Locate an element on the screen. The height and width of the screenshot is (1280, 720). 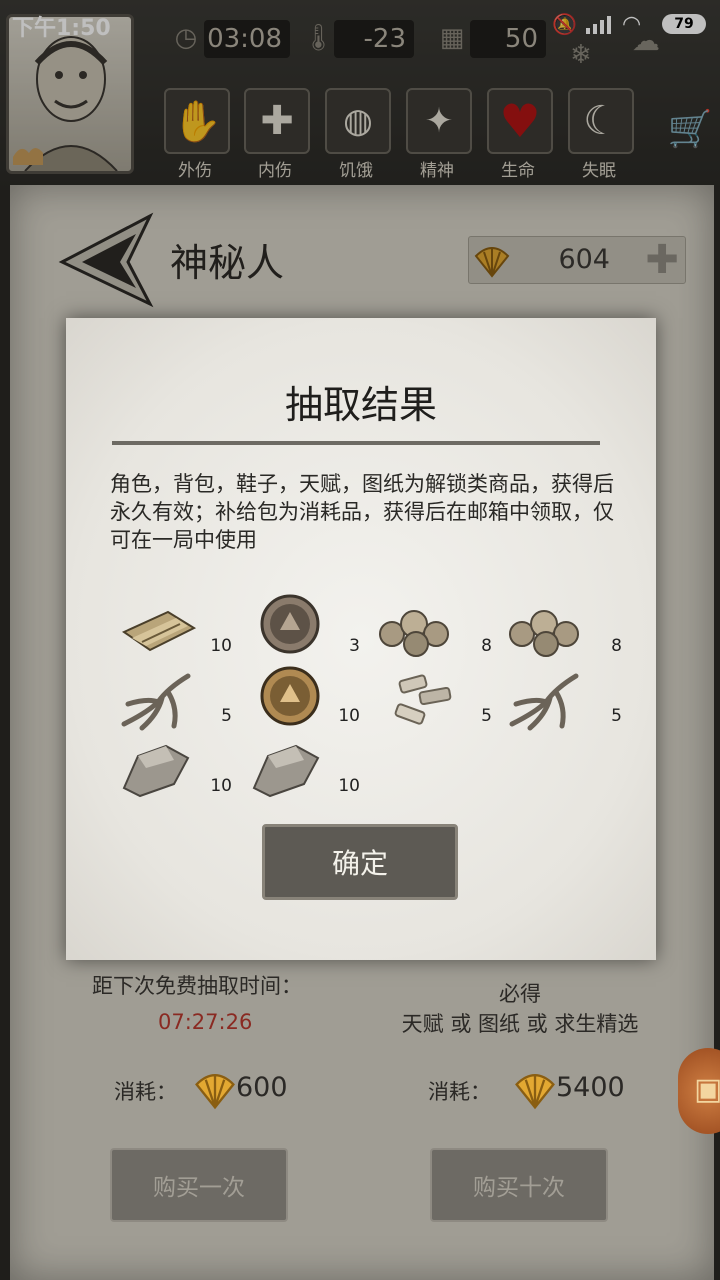
cost-single: 600 is located at coordinates (262, 1087).